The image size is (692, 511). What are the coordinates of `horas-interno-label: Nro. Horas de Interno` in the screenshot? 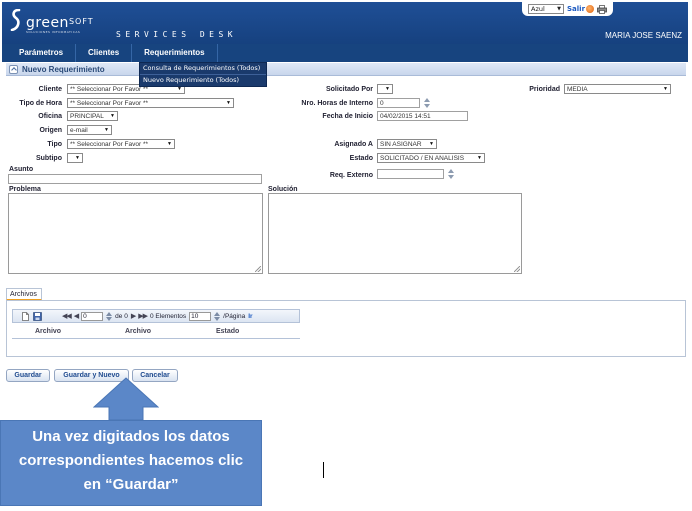 It's located at (337, 103).